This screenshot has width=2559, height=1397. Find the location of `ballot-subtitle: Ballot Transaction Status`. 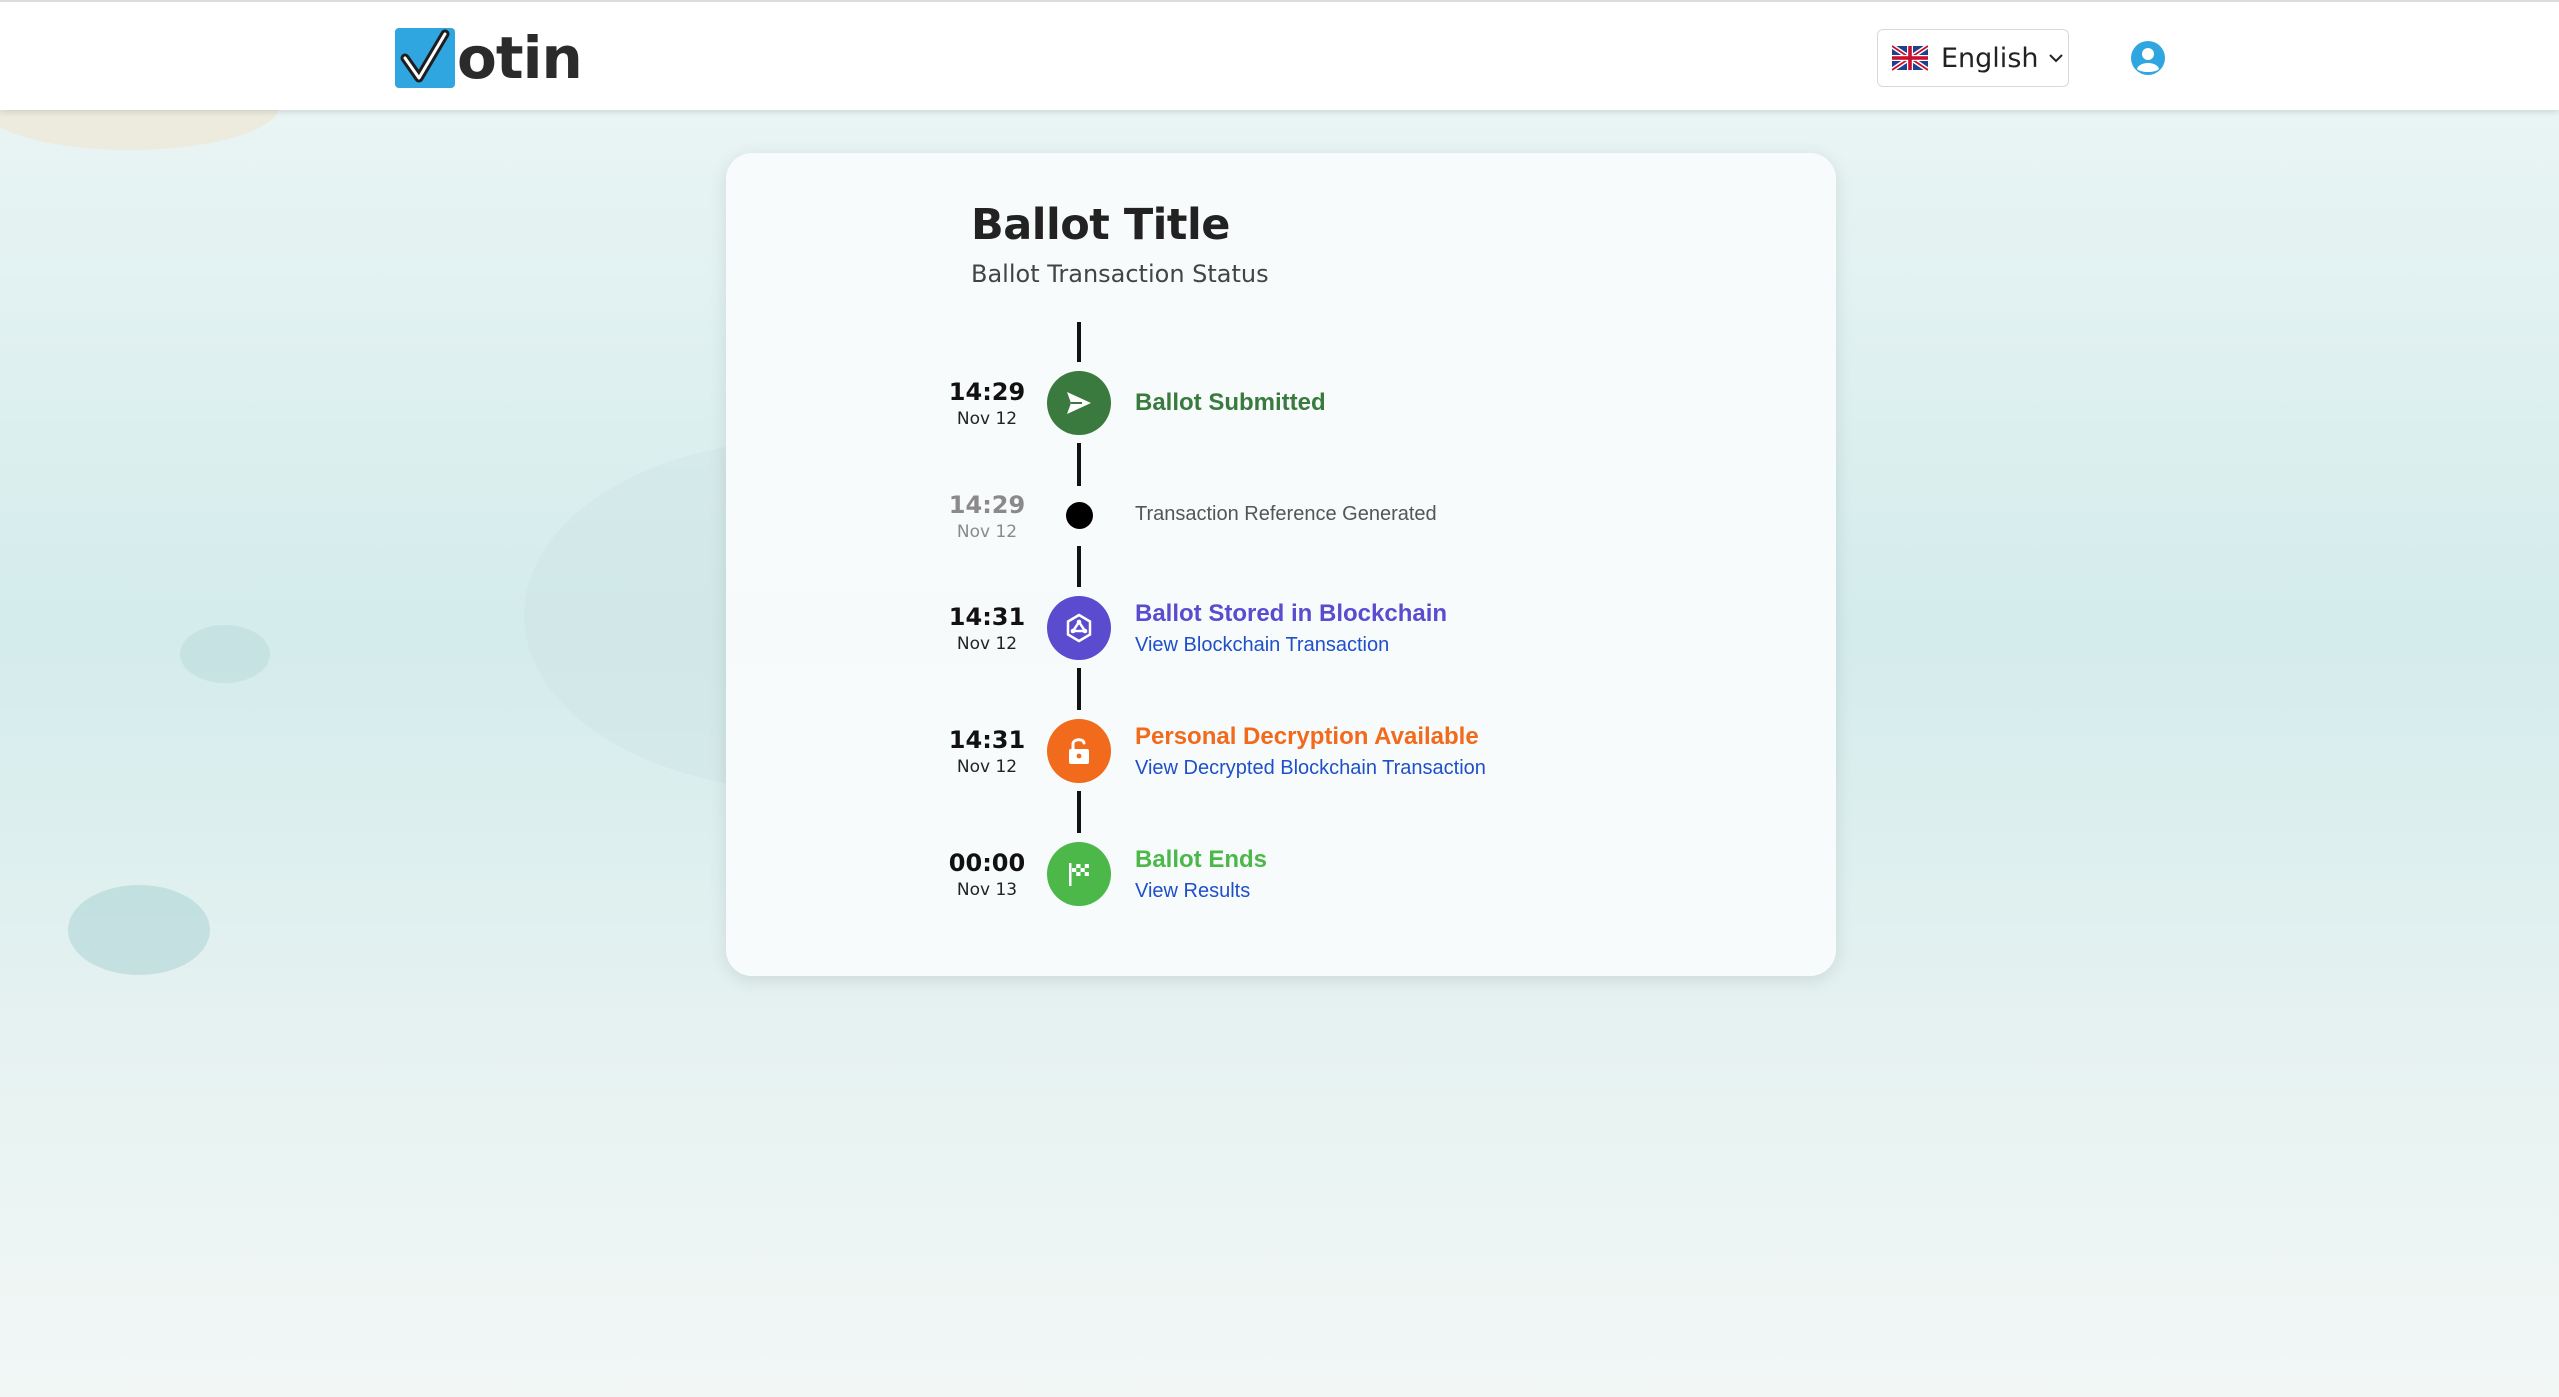

ballot-subtitle: Ballot Transaction Status is located at coordinates (1120, 274).